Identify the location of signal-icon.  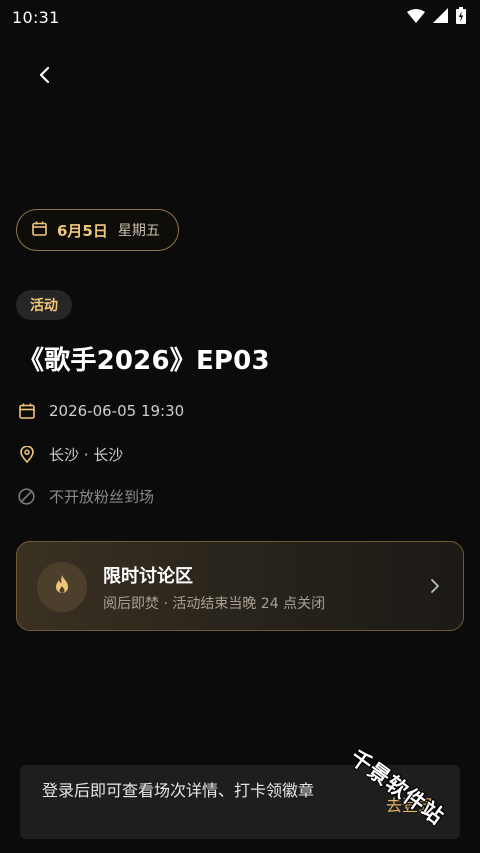
(440, 17).